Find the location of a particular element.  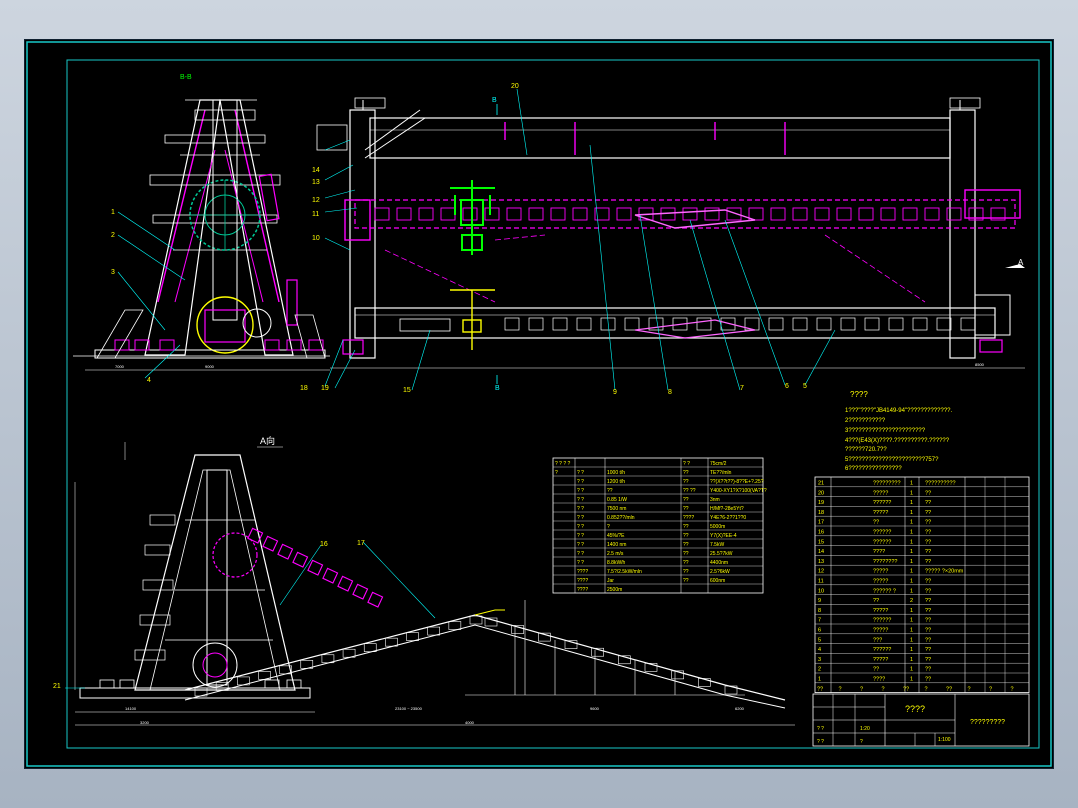

parts-cell: ???????? is located at coordinates (885, 562).